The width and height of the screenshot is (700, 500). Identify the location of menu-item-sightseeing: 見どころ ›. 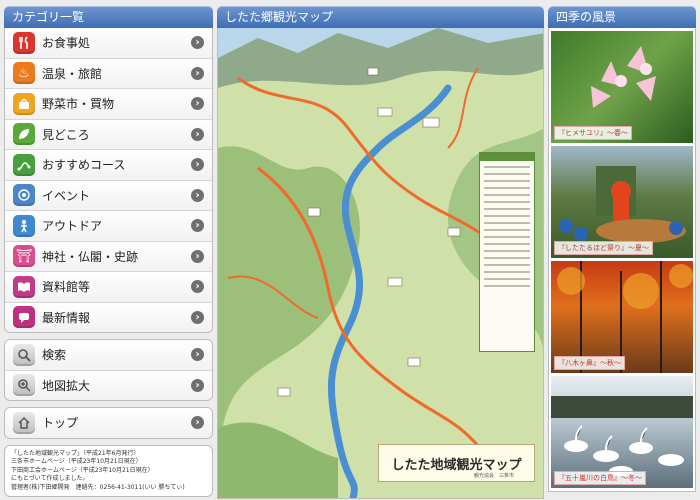
(108, 134).